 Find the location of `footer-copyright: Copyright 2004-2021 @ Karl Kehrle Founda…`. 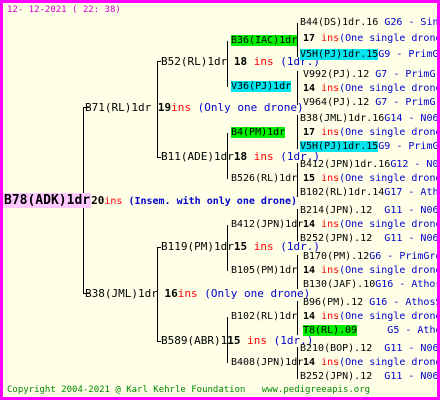

footer-copyright: Copyright 2004-2021 @ Karl Kehrle Founda… is located at coordinates (126, 390).